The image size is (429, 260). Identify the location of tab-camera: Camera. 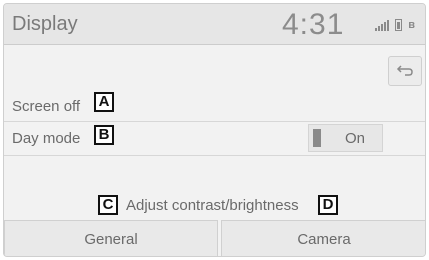
(323, 238).